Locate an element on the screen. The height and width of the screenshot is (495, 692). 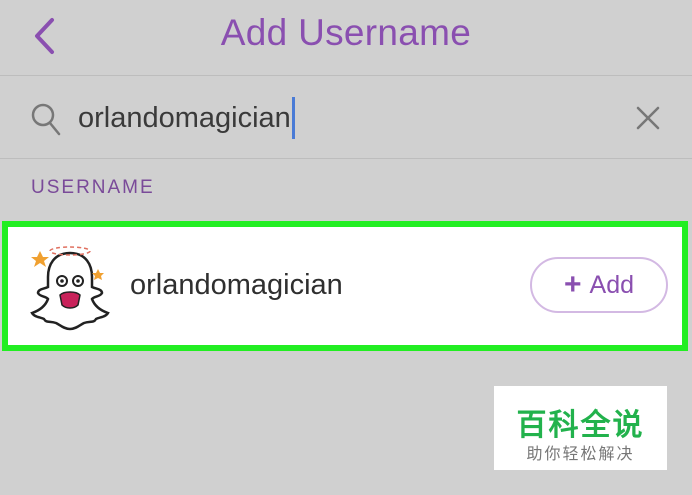
clear-search-button is located at coordinates (648, 118).